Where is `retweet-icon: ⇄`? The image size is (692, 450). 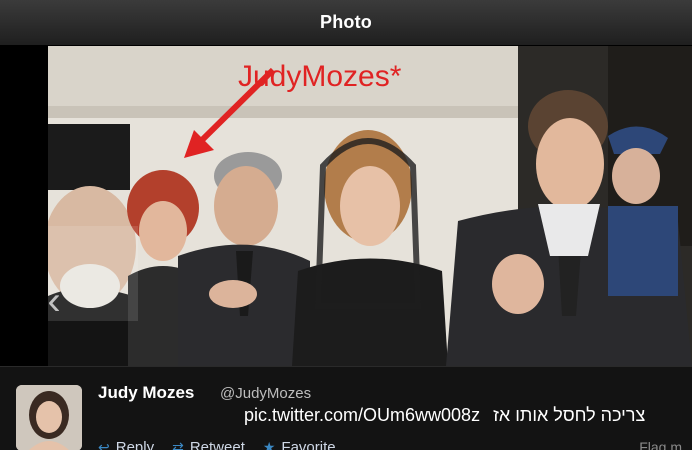
retweet-icon: ⇄ is located at coordinates (178, 444).